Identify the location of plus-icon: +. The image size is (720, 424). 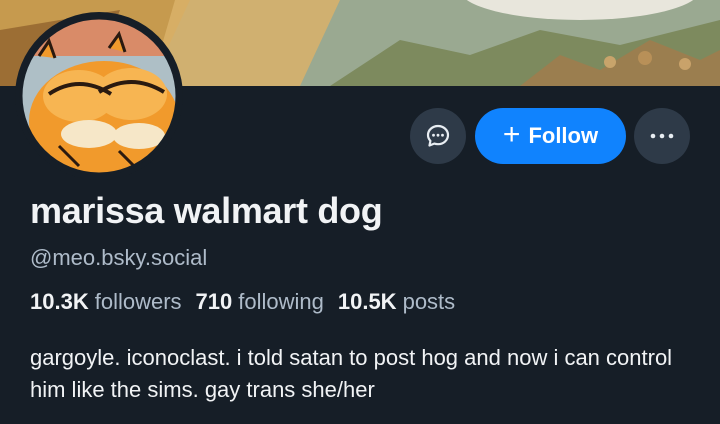
(511, 134).